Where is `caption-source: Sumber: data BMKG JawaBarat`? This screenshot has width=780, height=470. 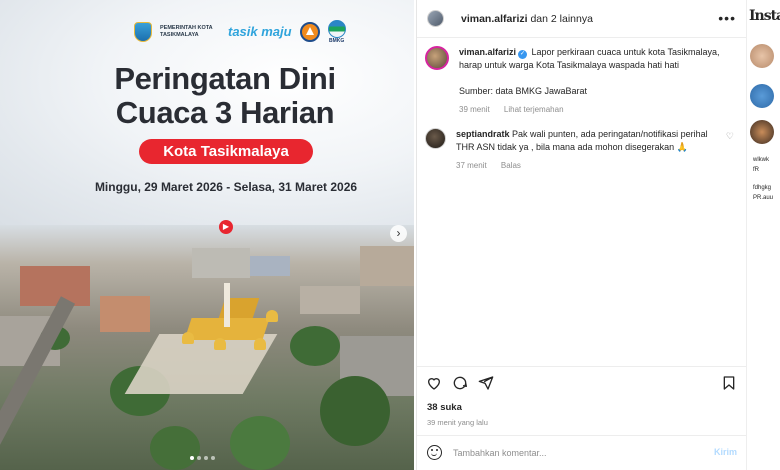
caption-source: Sumber: data BMKG JawaBarat is located at coordinates (523, 91).